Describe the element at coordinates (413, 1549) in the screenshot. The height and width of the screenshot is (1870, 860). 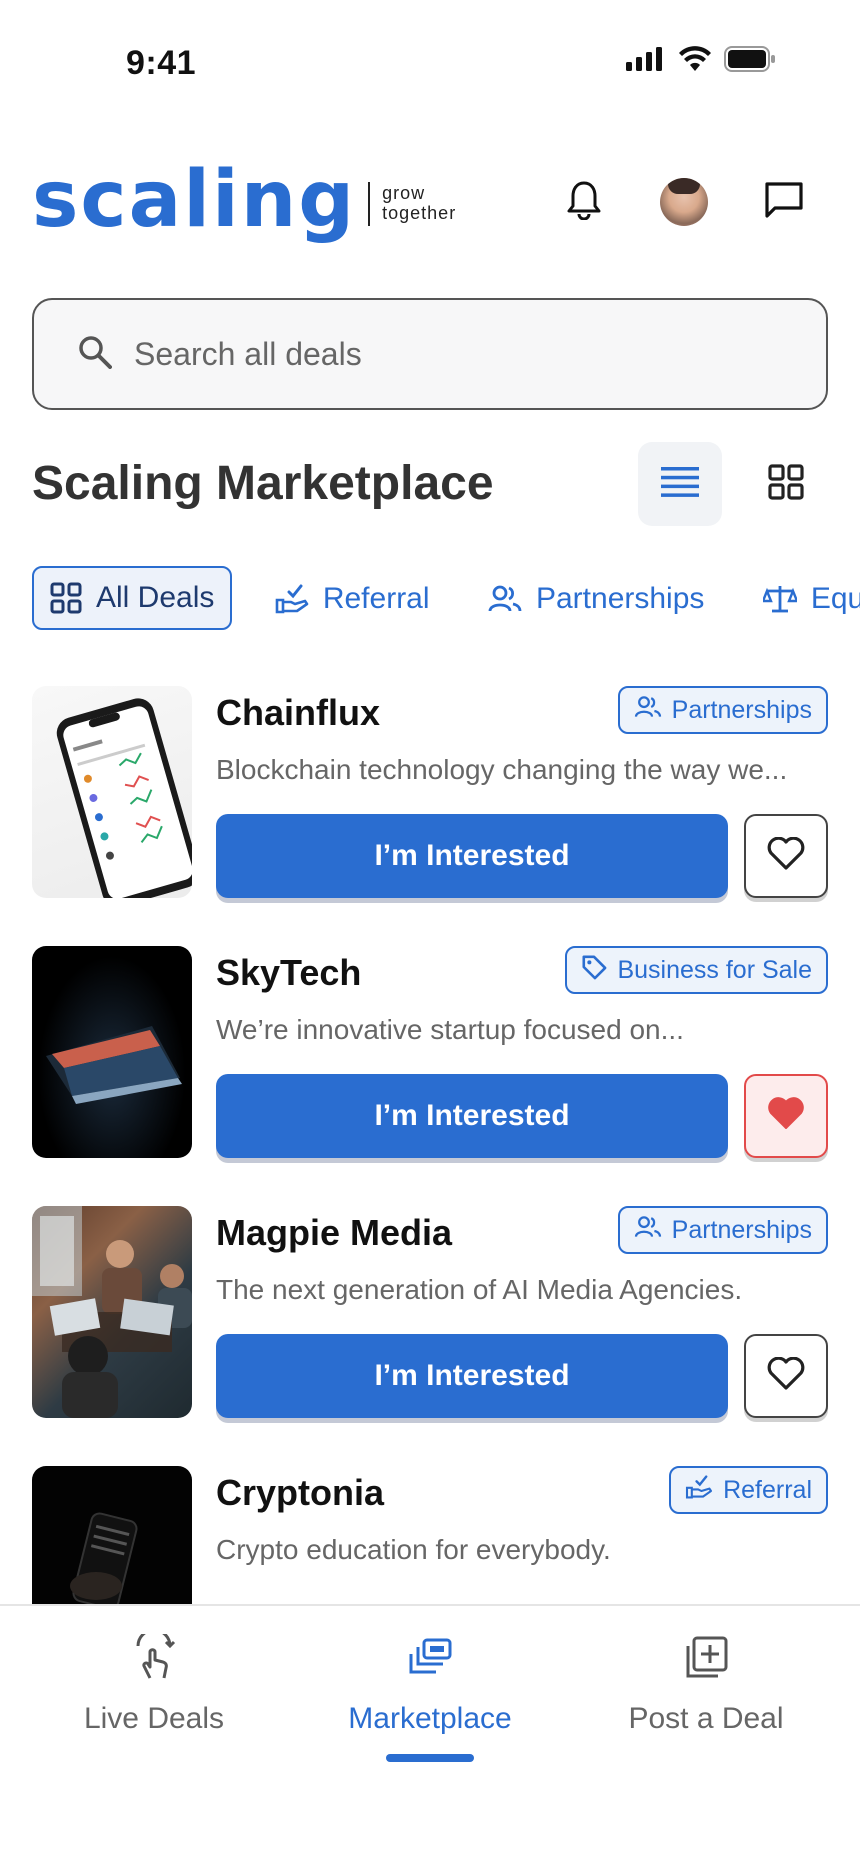
I see `deal-description: Crypto education for everybody.` at that location.